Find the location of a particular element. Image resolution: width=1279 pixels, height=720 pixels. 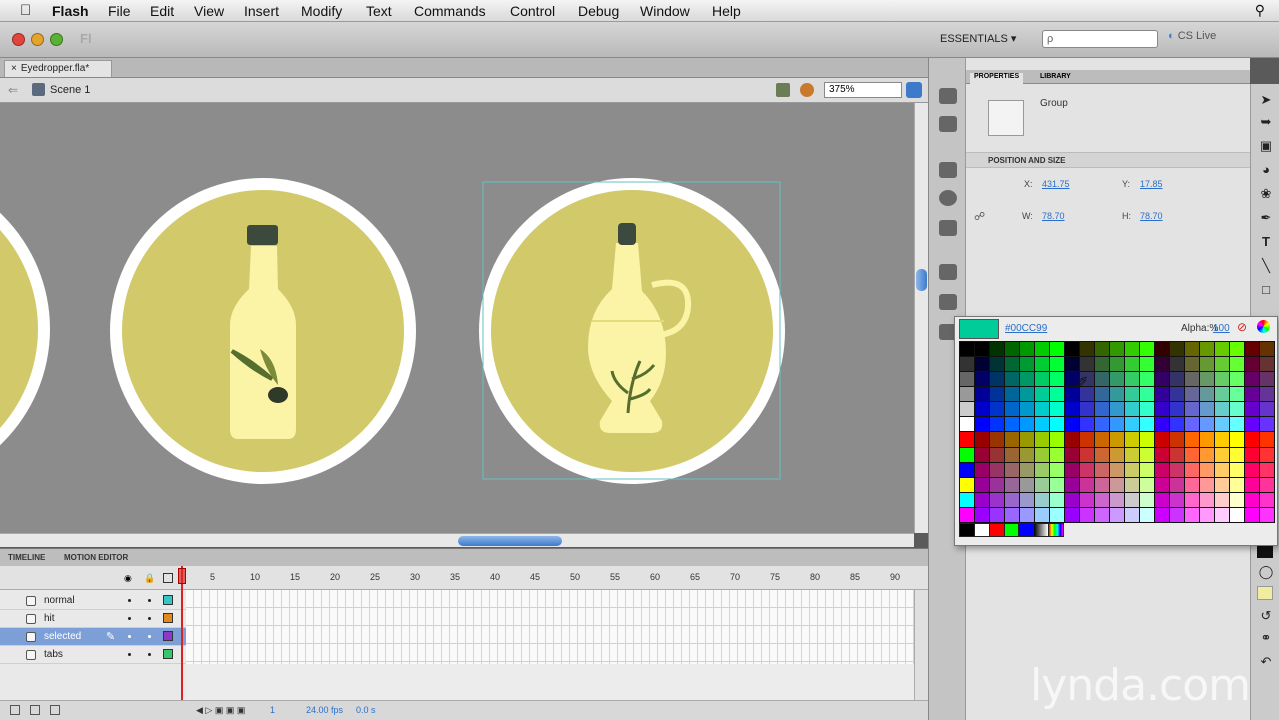

hex-color-value: #00CC99 is located at coordinates (1026, 328).